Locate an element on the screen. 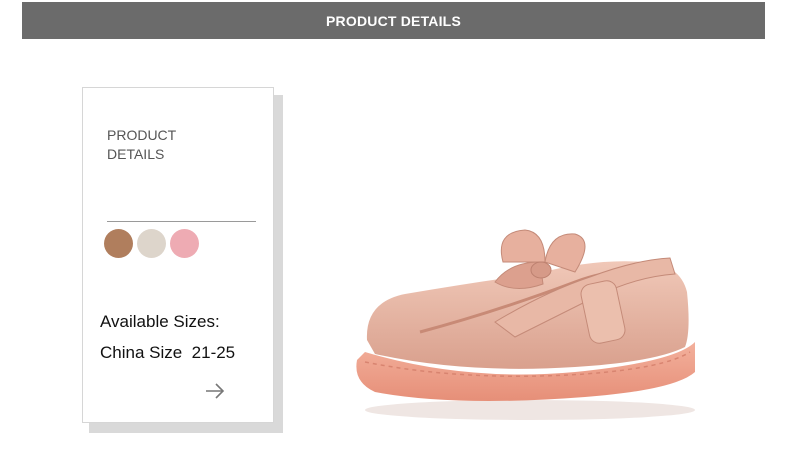 Image resolution: width=790 pixels, height=450 pixels. divider is located at coordinates (181, 221).